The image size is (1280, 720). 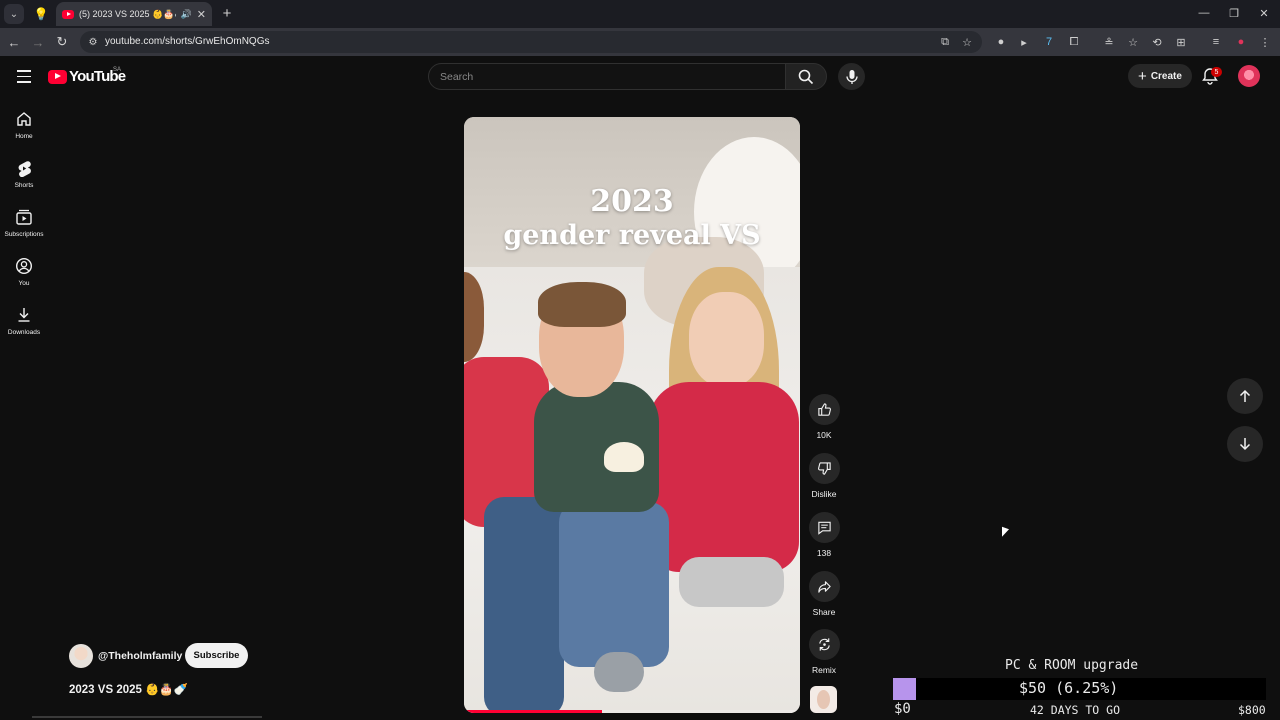 What do you see at coordinates (824, 553) in the screenshot?
I see `comment-count: 138` at bounding box center [824, 553].